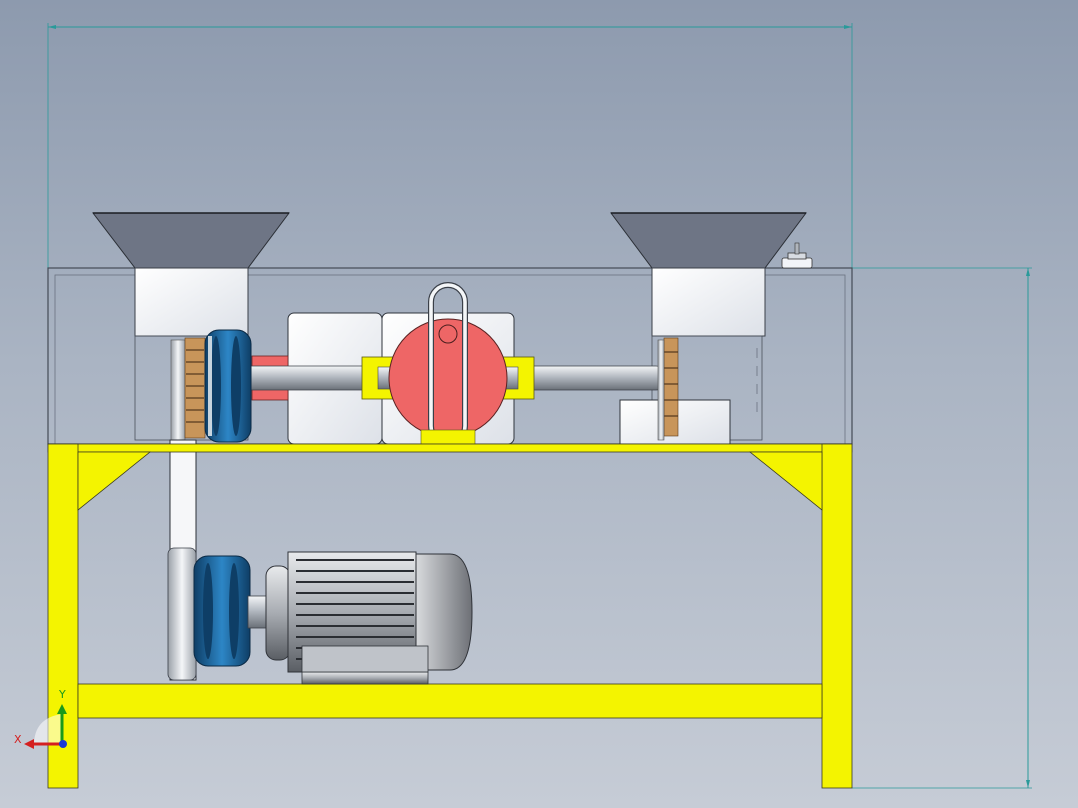  I want to click on blade-pack-left, so click(195, 388).